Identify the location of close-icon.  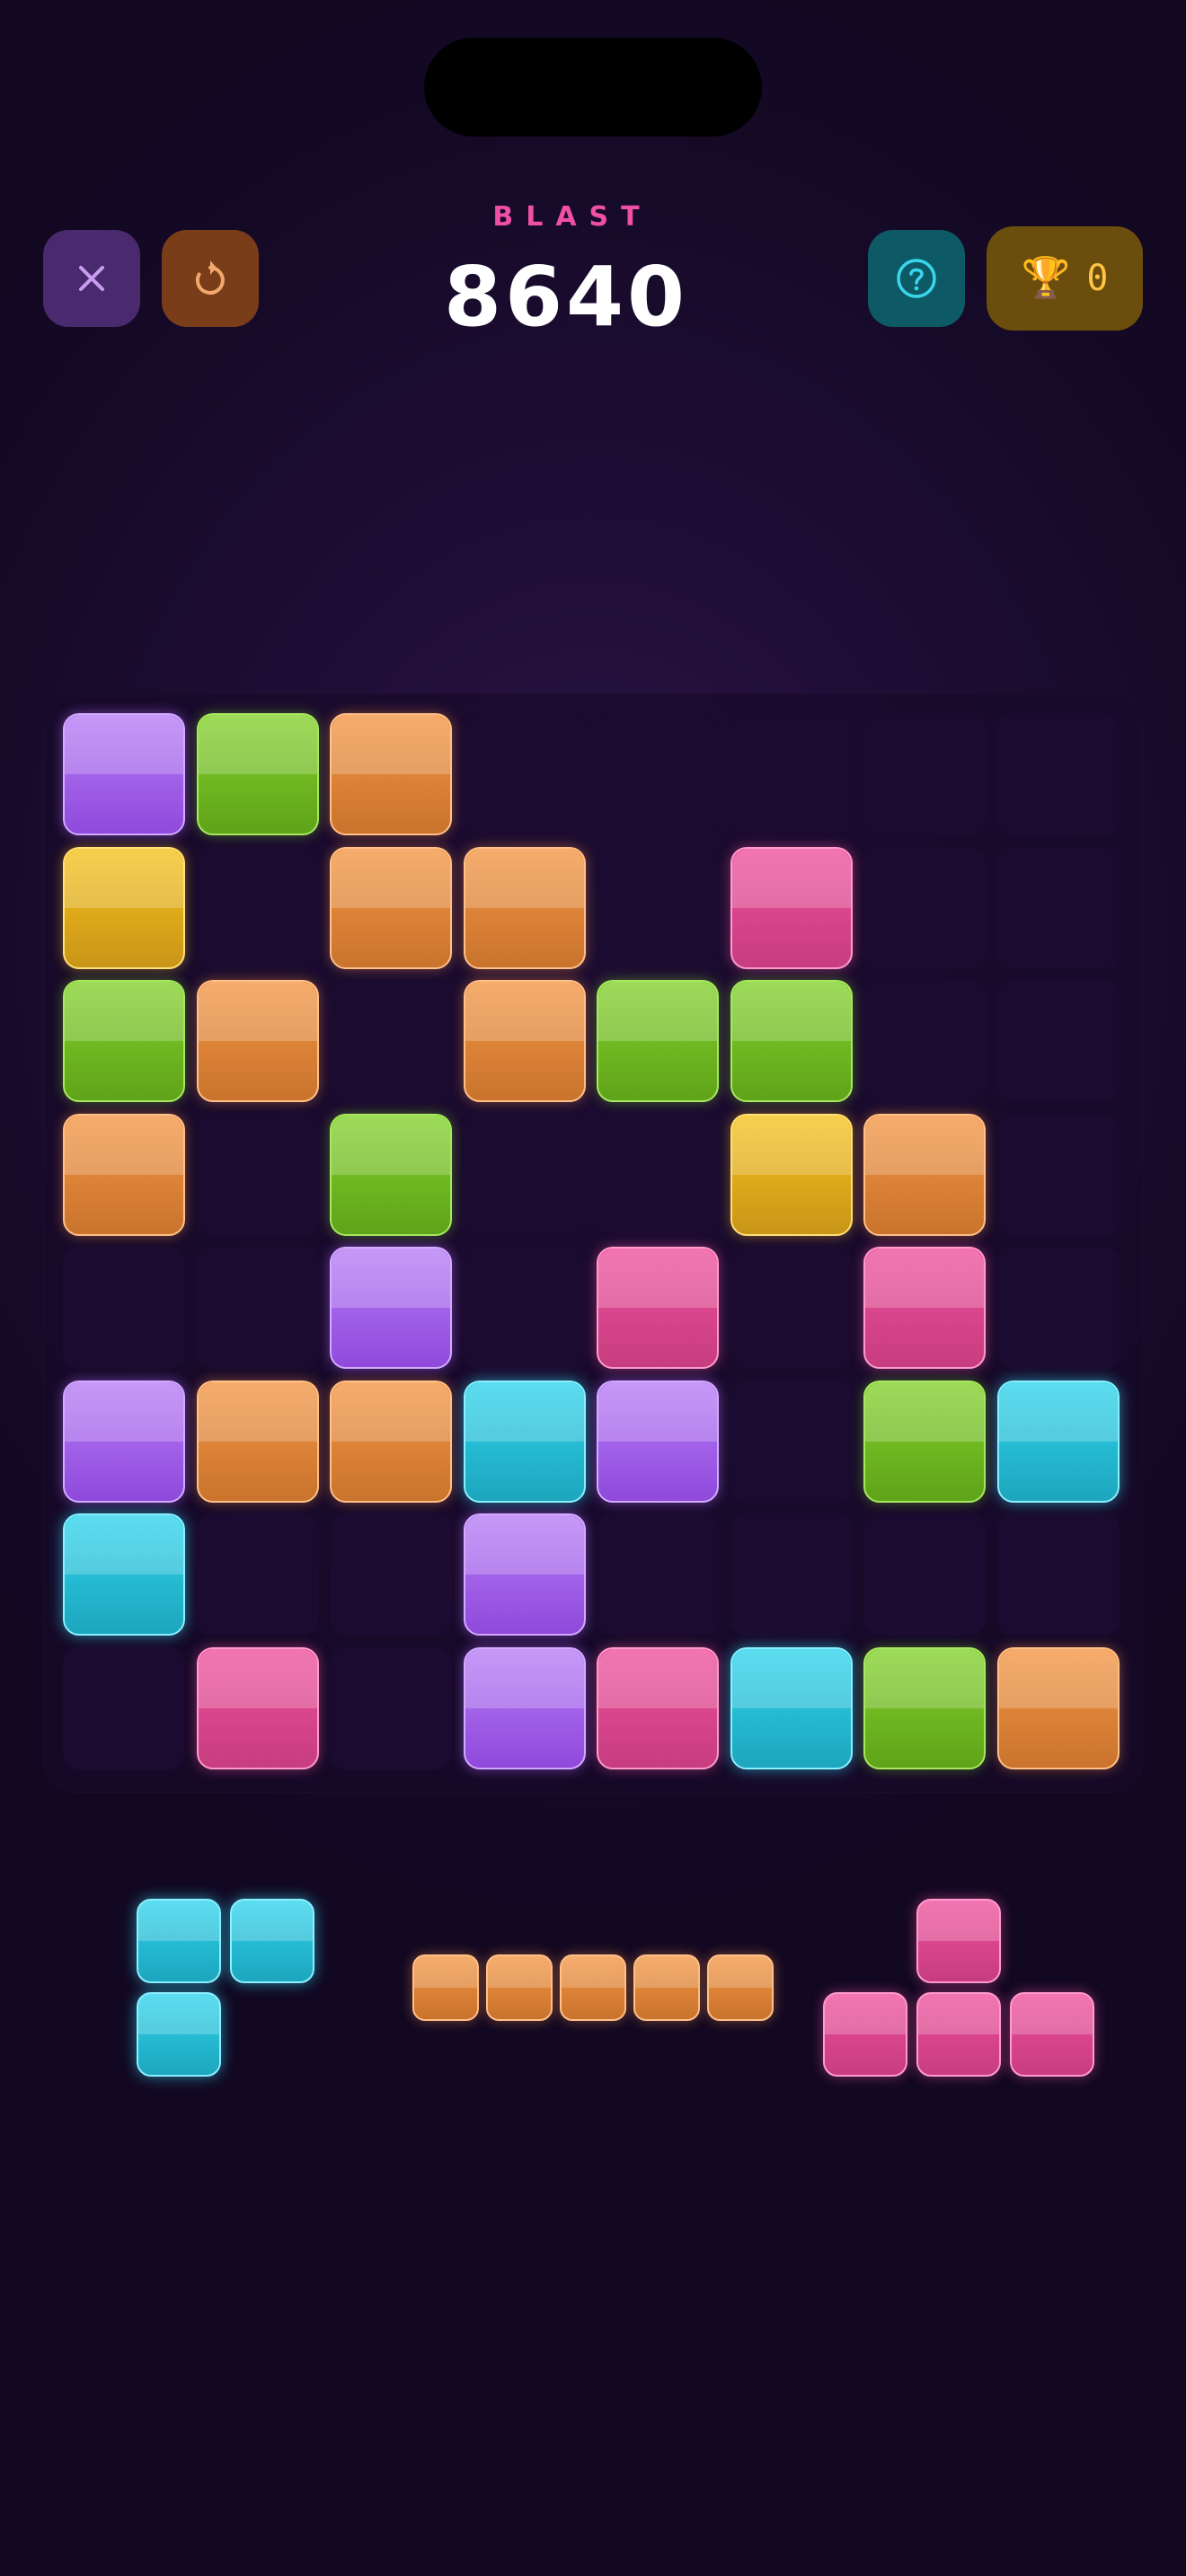
(91, 278).